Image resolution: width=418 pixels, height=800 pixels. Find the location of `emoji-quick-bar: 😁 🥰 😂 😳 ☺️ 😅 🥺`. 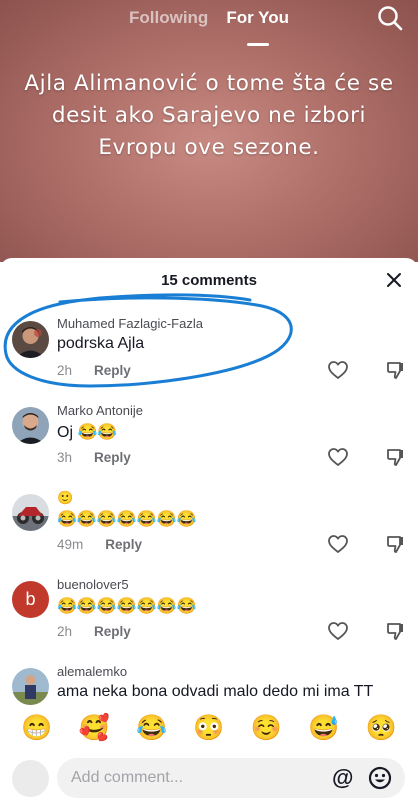

emoji-quick-bar: 😁 🥰 😂 😳 ☺️ 😅 🥺 is located at coordinates (209, 728).